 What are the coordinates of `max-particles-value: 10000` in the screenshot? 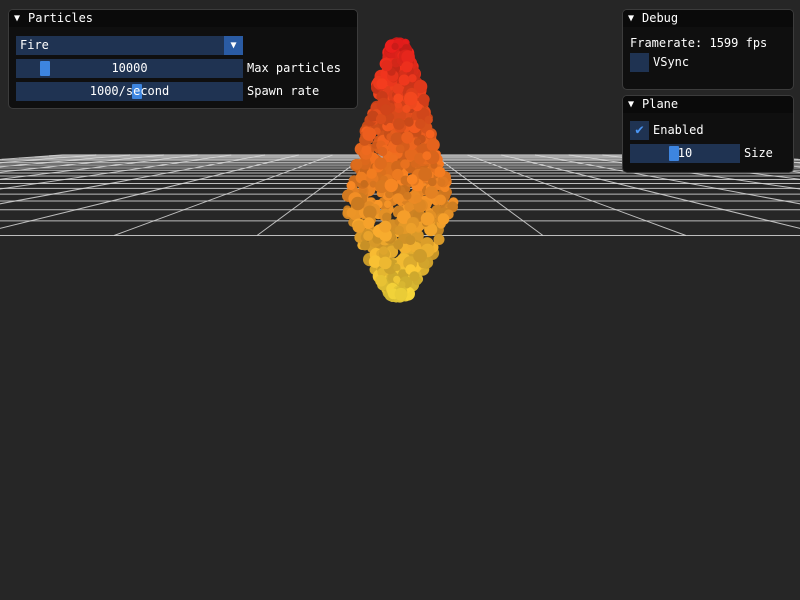 It's located at (129, 68).